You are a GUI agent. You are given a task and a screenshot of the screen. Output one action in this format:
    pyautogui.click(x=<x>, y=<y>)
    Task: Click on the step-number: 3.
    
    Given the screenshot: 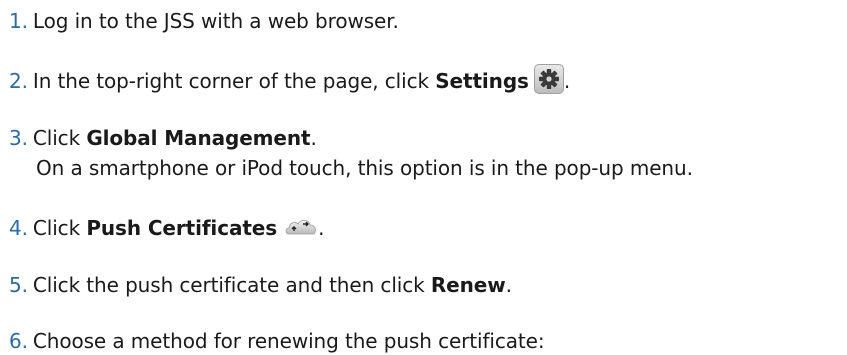 What is the action you would take?
    pyautogui.click(x=18, y=138)
    